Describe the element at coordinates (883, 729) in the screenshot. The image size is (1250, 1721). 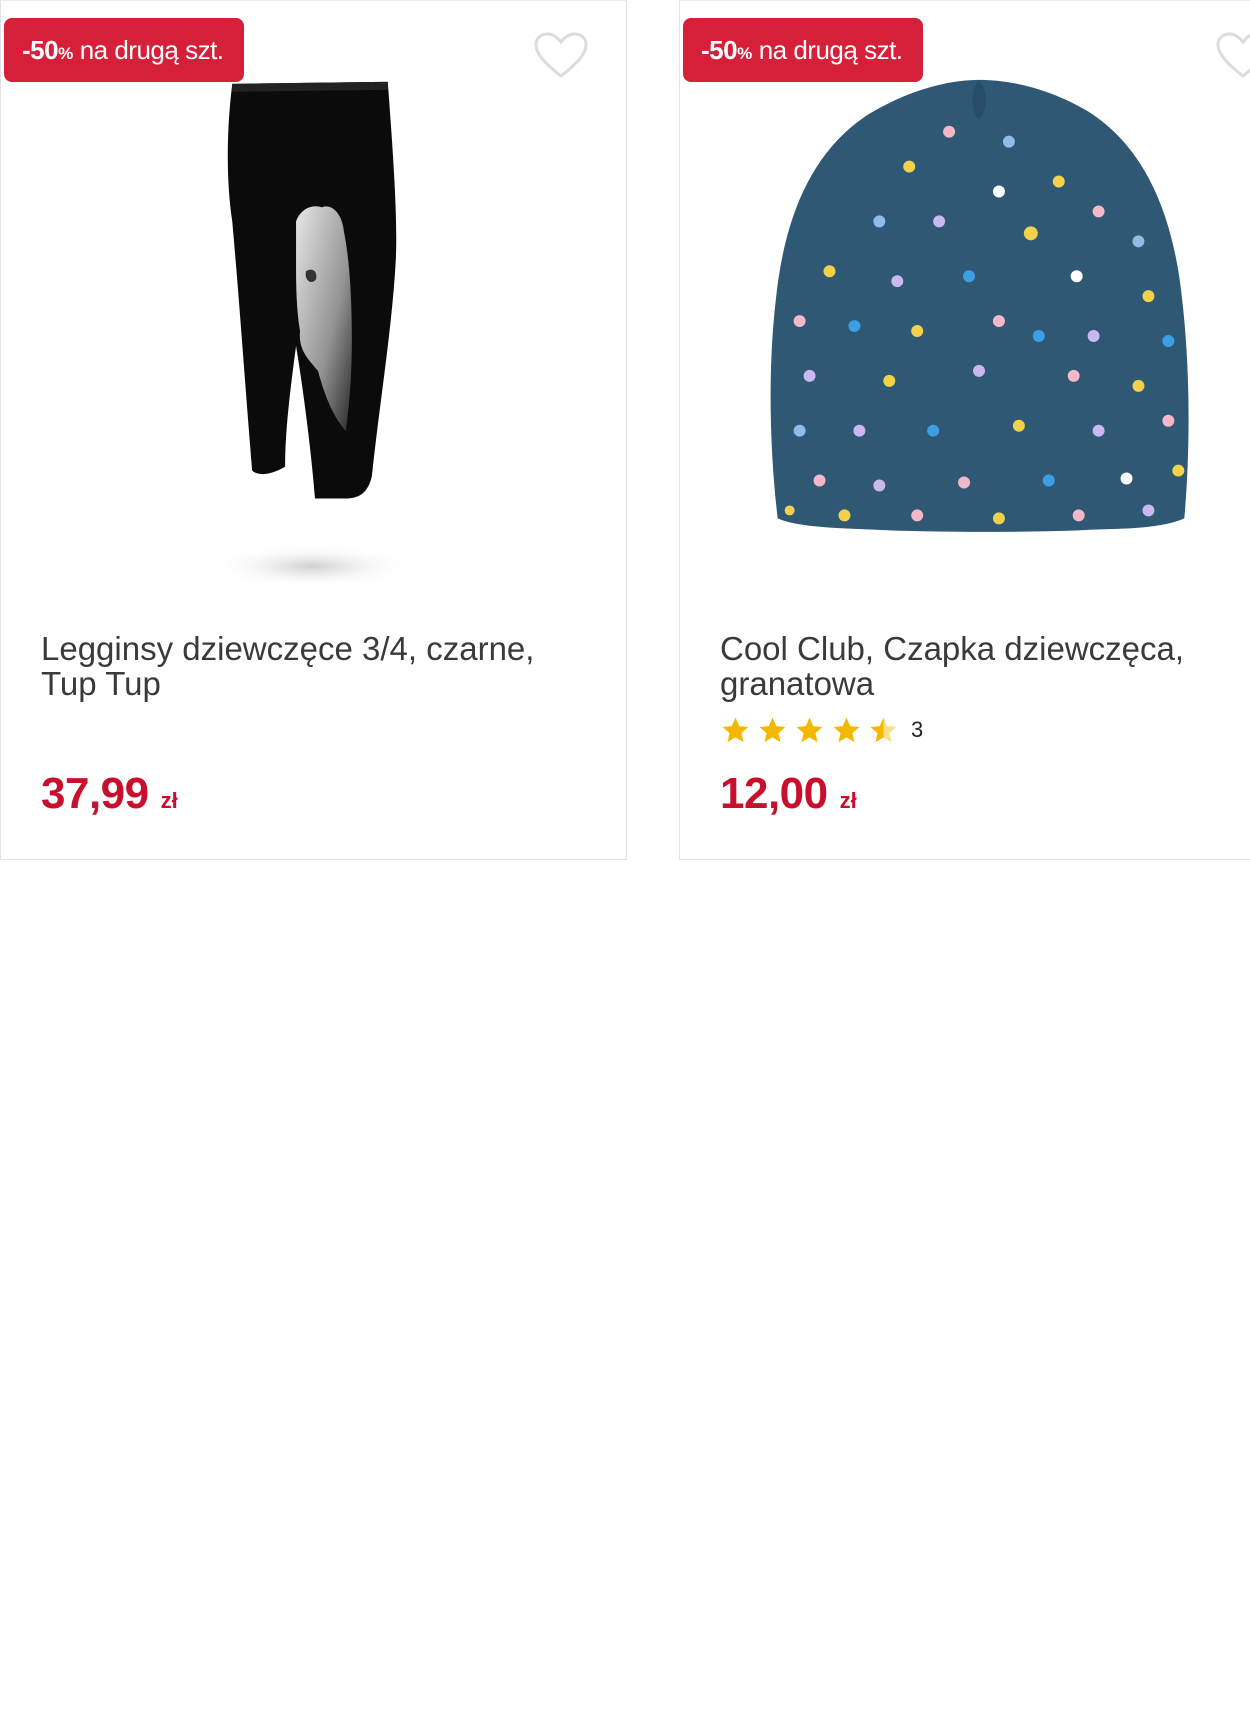
I see `star-half-icon` at that location.